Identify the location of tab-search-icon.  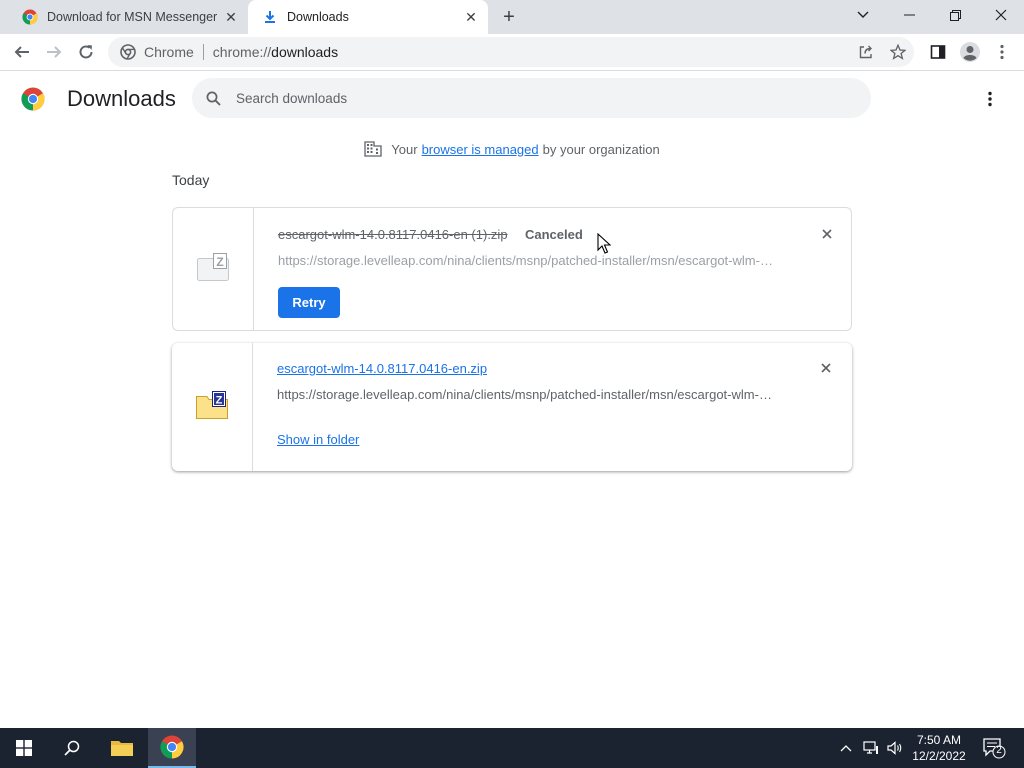
(863, 15).